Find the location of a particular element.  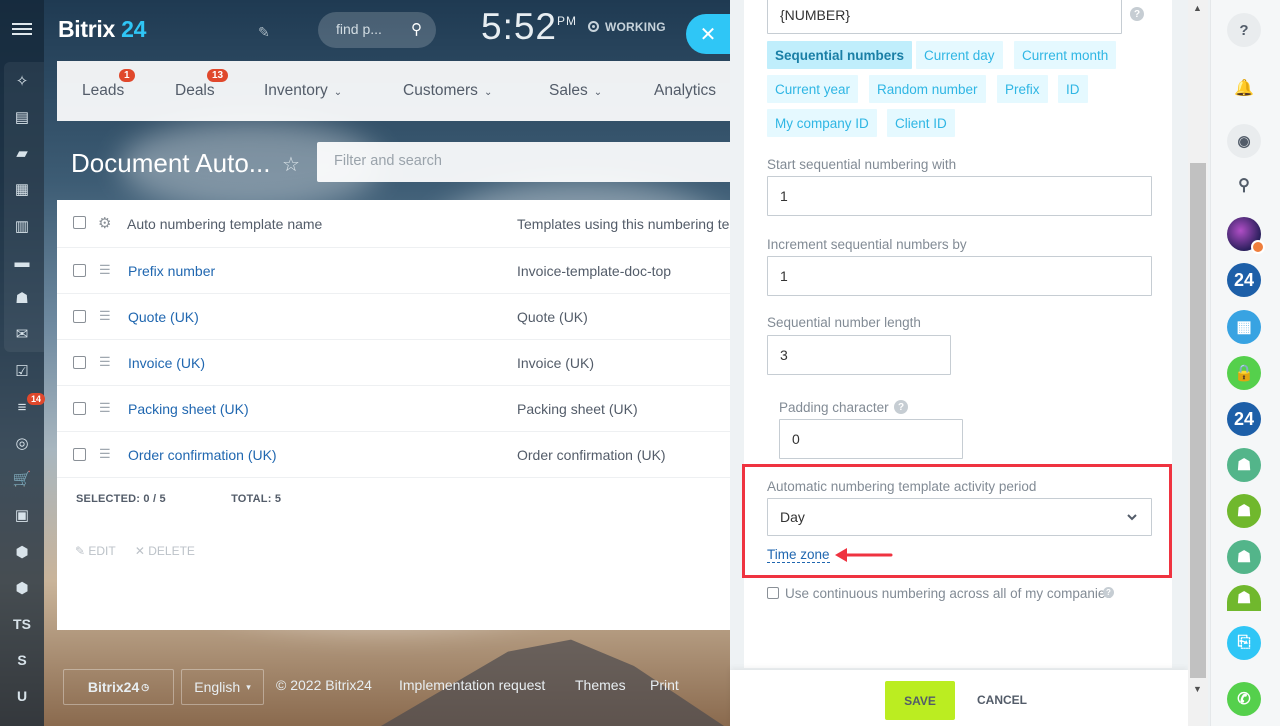

panel-scrollbar: ▲ ▼ is located at coordinates (1198, 363).